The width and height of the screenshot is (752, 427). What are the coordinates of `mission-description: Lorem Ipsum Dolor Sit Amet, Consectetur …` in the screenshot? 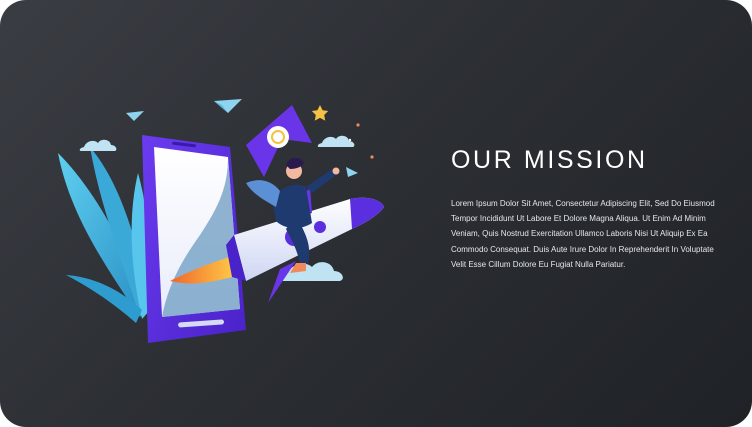 It's located at (583, 234).